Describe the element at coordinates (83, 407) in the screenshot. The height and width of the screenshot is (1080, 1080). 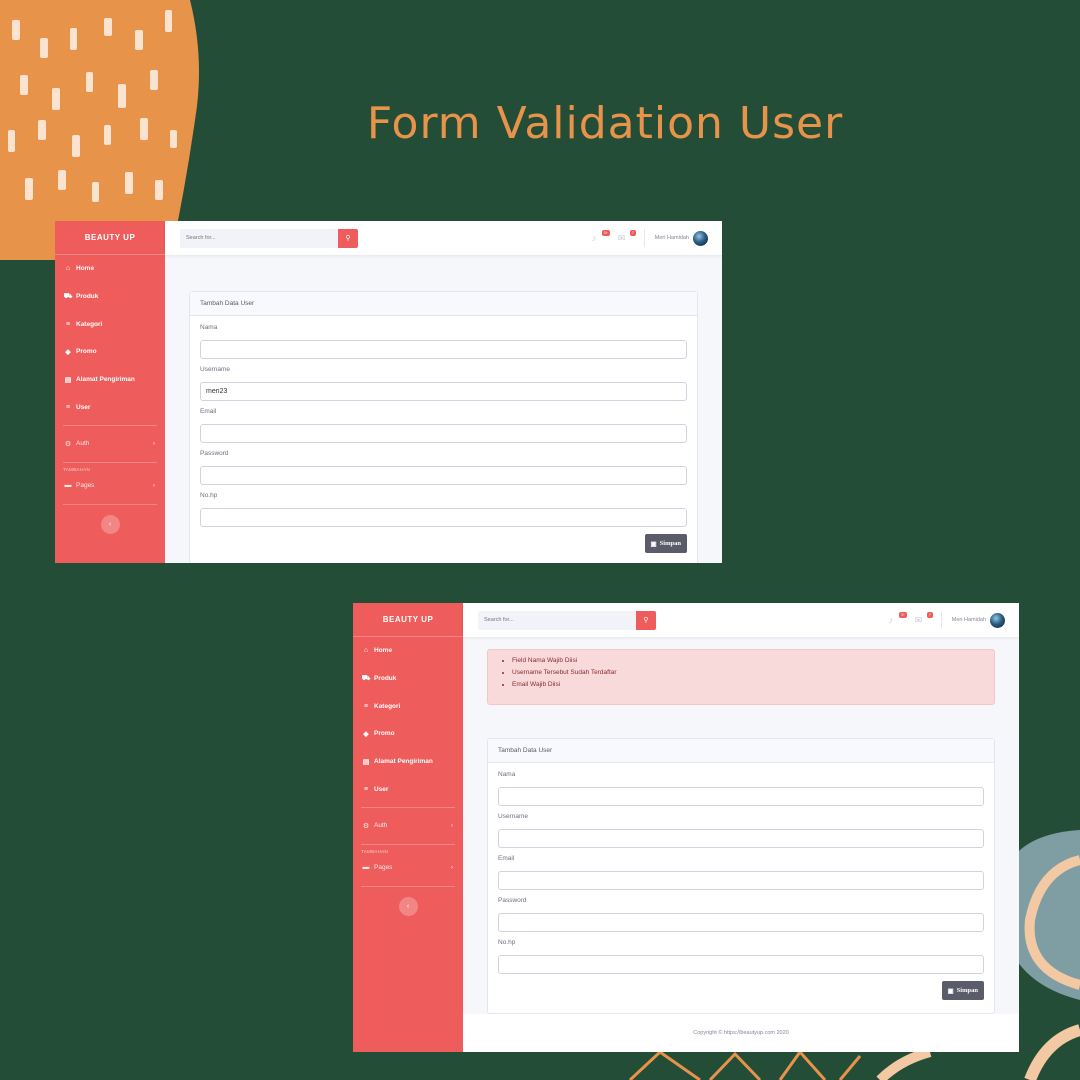
I see `sidebar-item-label: User` at that location.